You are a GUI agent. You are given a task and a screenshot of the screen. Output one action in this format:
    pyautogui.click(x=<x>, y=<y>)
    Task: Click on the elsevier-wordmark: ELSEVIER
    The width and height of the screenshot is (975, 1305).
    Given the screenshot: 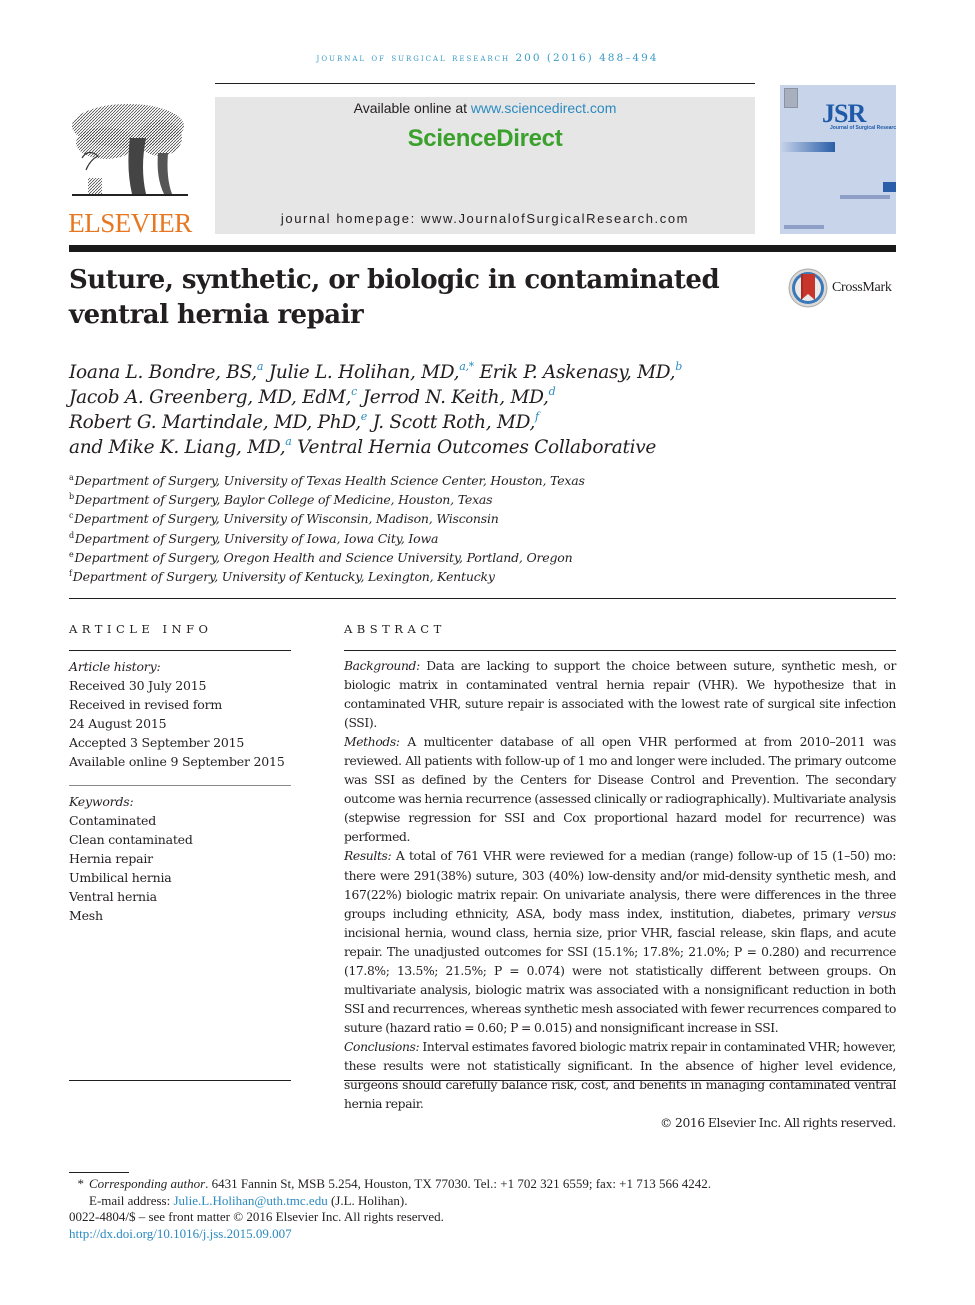 What is the action you would take?
    pyautogui.click(x=130, y=223)
    